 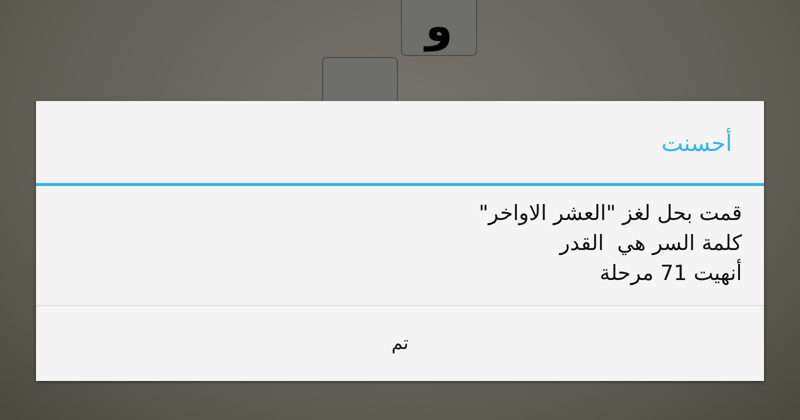 What do you see at coordinates (610, 214) in the screenshot?
I see `message-line: قمت بحل لغز "العشر الاواخر"` at bounding box center [610, 214].